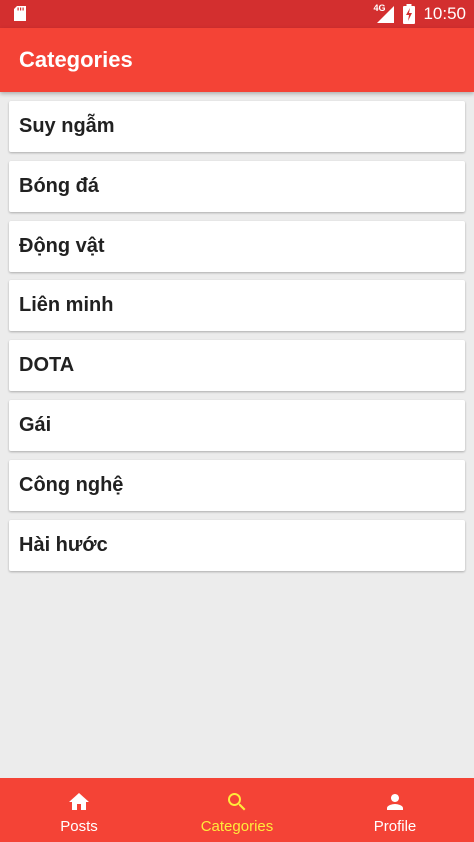 The width and height of the screenshot is (474, 842). Describe the element at coordinates (395, 826) in the screenshot. I see `nav-profile-label: Profile` at that location.